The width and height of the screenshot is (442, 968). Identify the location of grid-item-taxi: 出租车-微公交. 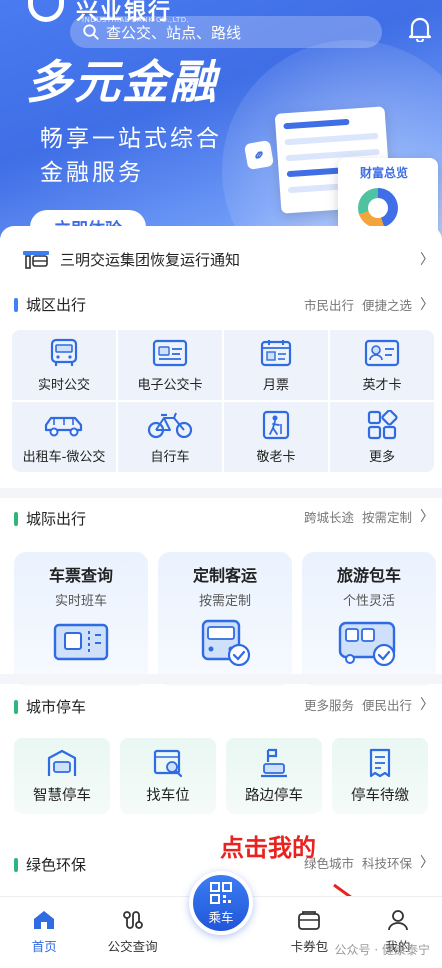
(64, 437).